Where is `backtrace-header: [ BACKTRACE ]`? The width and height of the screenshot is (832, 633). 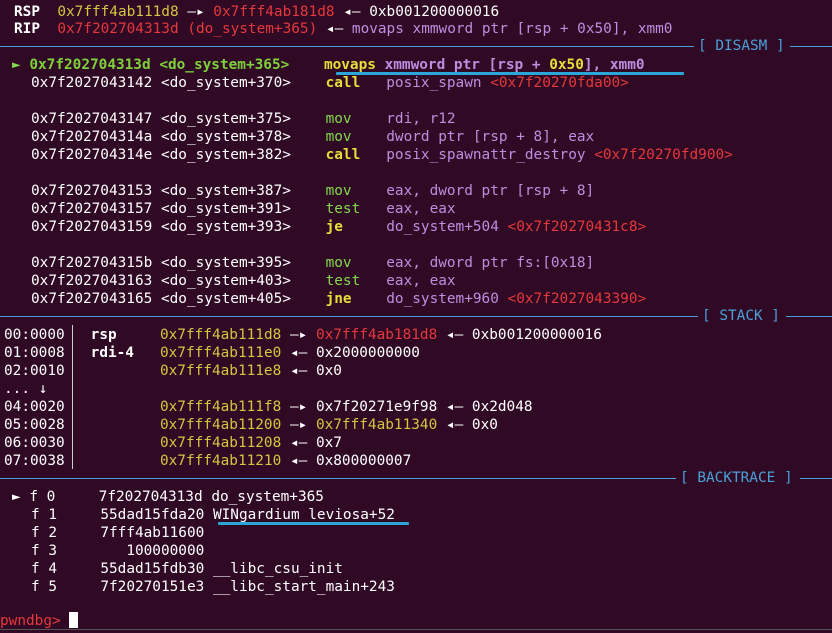 backtrace-header: [ BACKTRACE ] is located at coordinates (416, 478).